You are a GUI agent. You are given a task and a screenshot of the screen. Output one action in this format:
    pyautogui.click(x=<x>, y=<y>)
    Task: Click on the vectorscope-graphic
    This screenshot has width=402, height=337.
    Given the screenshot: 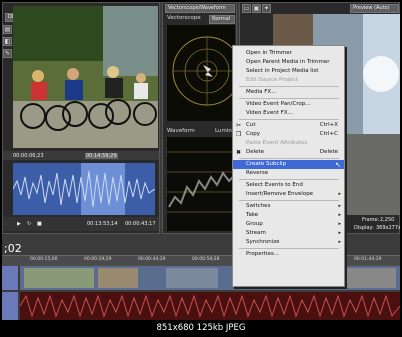 What is the action you would take?
    pyautogui.click(x=207, y=71)
    